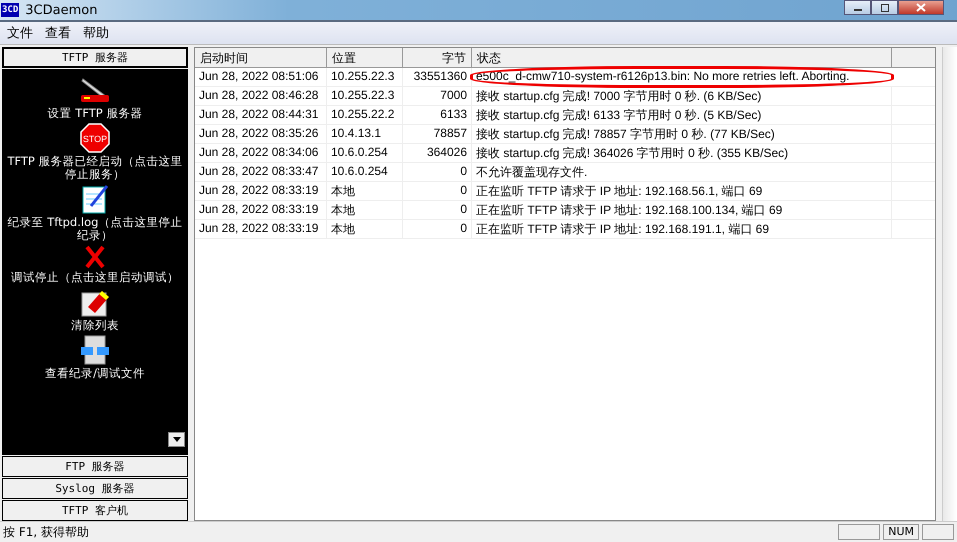  Describe the element at coordinates (682, 96) in the screenshot. I see `table-cell: 接收 startup.cfg 完成! 7000 字节用时 0 秒. (6 KB/Sec)` at that location.